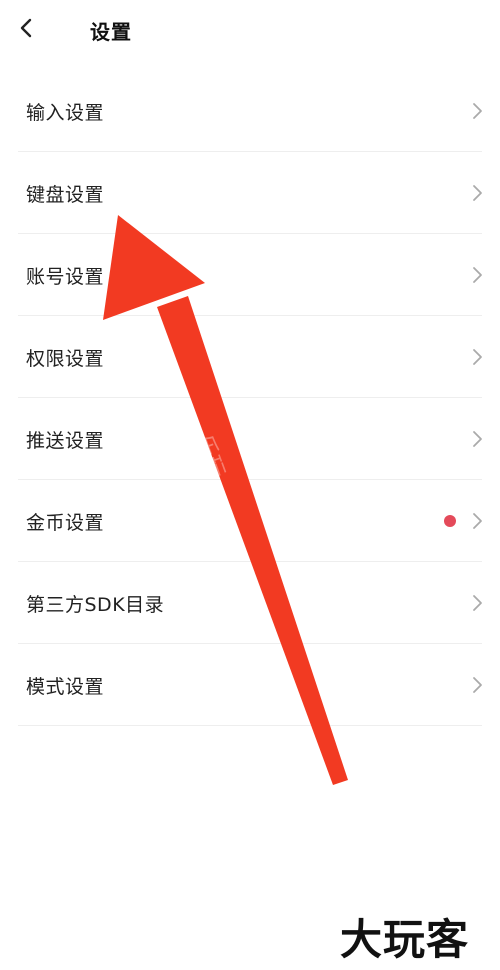 The image size is (500, 970). Describe the element at coordinates (65, 686) in the screenshot. I see `settings-item-label: 模式设置` at that location.